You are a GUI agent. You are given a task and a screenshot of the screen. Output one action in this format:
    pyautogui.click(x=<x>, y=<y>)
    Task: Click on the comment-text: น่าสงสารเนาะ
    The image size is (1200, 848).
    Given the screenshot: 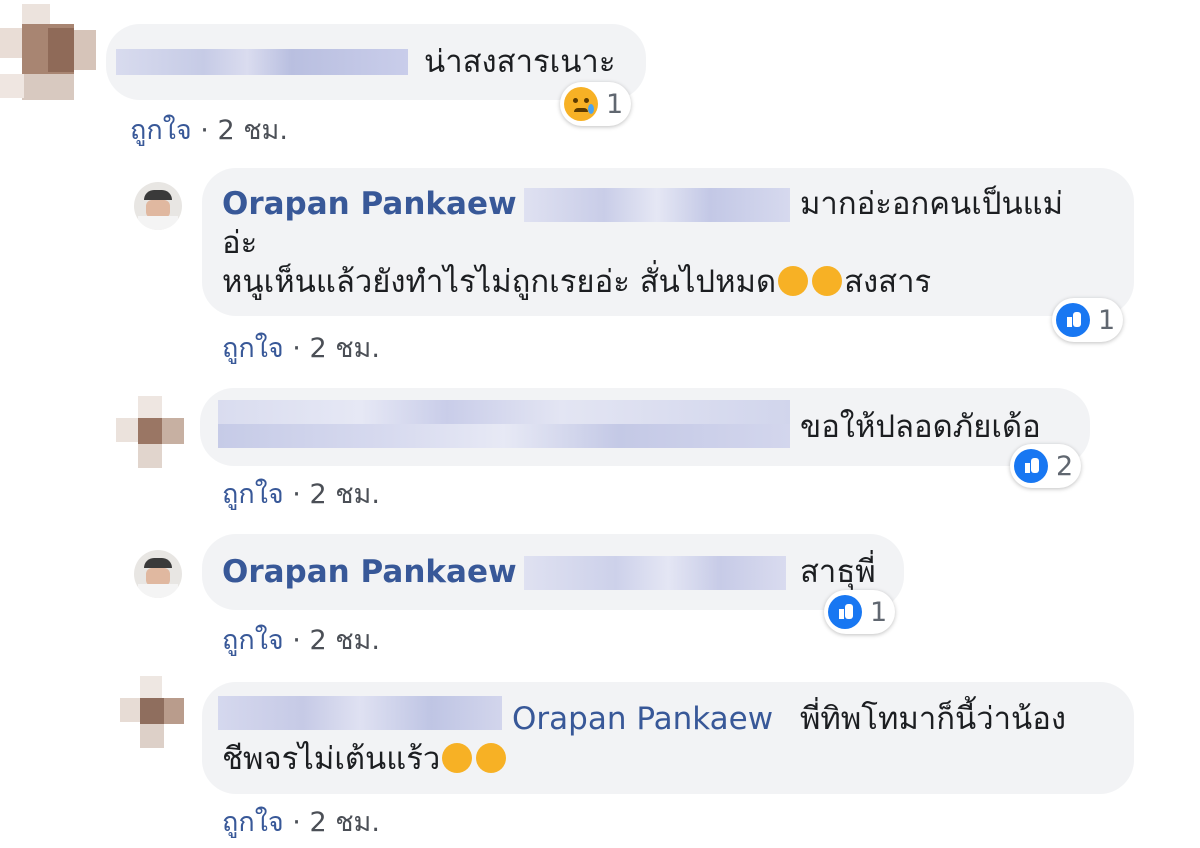 What is the action you would take?
    pyautogui.click(x=520, y=62)
    